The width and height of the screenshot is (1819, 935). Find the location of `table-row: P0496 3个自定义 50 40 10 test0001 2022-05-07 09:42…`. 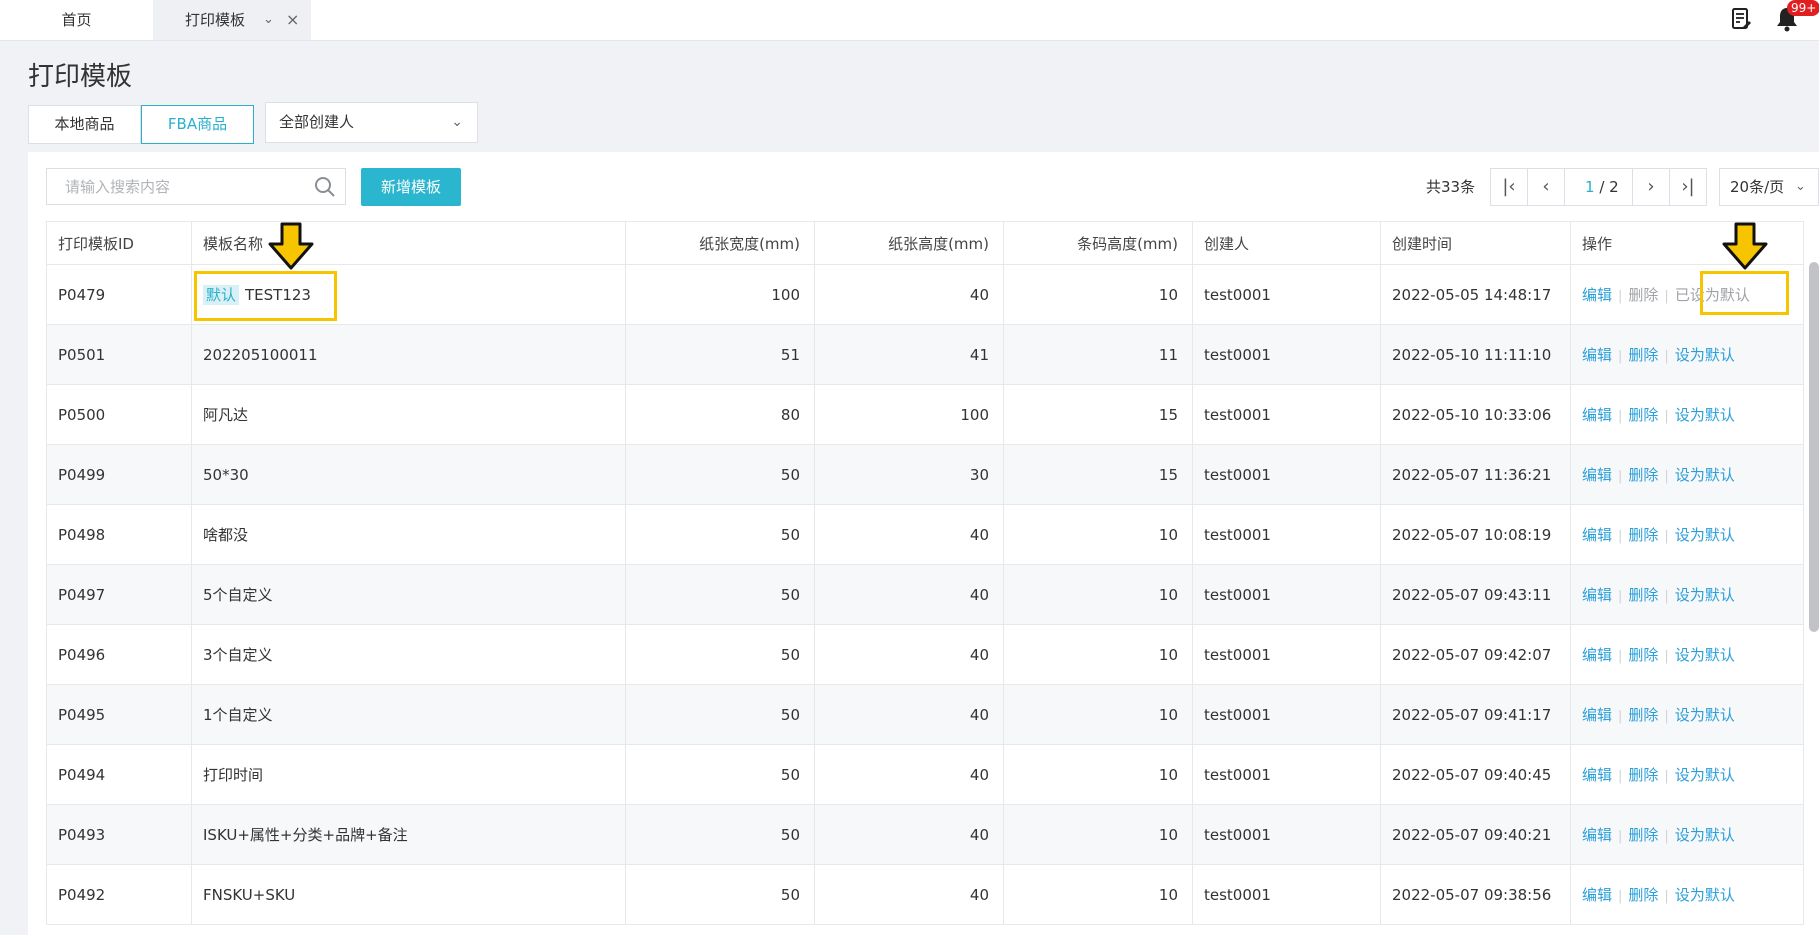

table-row: P0496 3个自定义 50 40 10 test0001 2022-05-07 09:42… is located at coordinates (925, 654).